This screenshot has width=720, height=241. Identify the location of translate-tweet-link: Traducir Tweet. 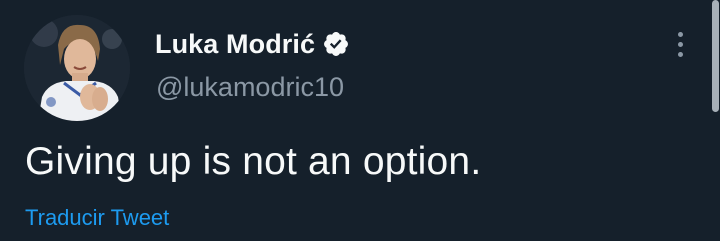
(97, 218).